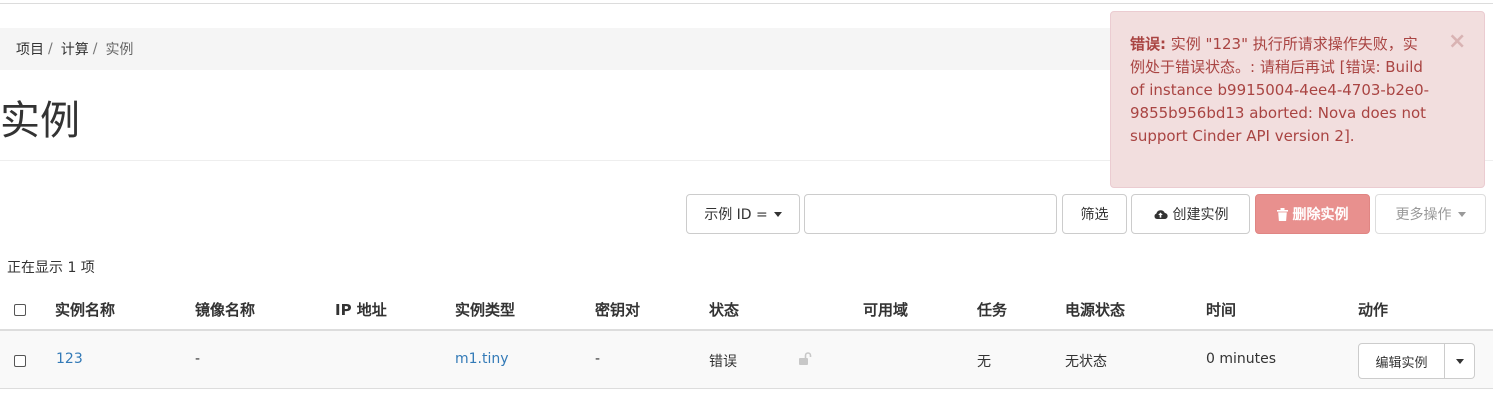 The width and height of the screenshot is (1493, 403). I want to click on create-instance-label: 创建实例, so click(1200, 215).